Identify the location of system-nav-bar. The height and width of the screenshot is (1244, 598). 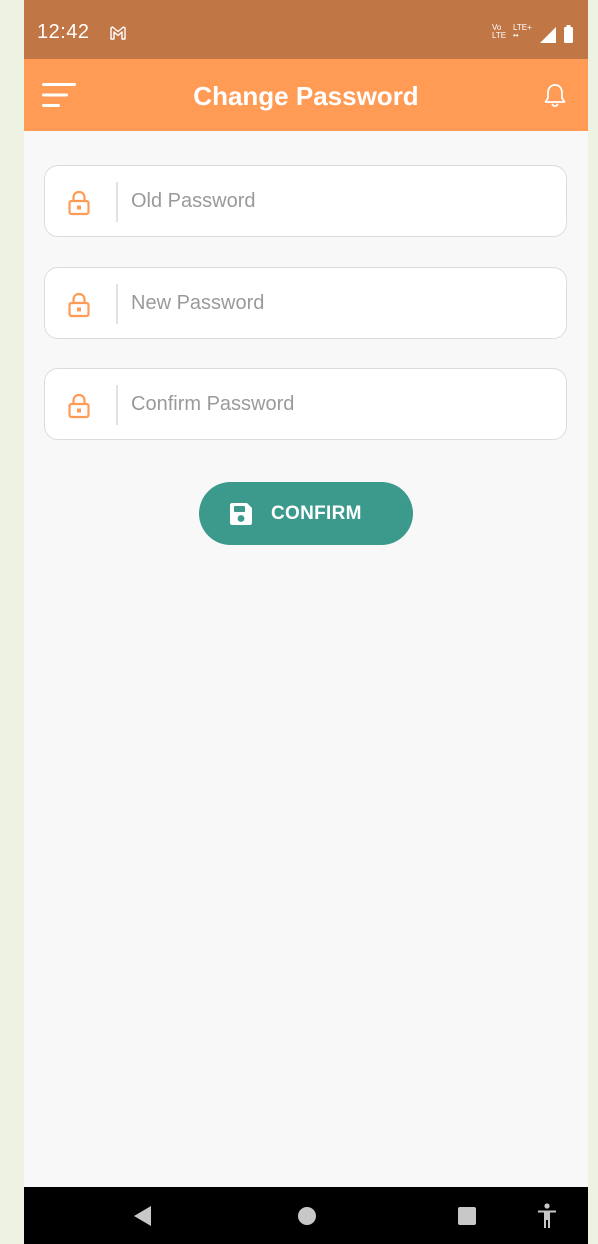
(306, 1215).